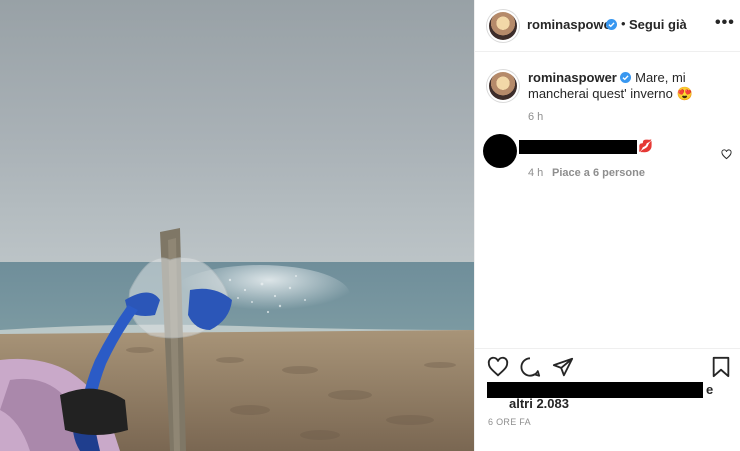  Describe the element at coordinates (645, 146) in the screenshot. I see `comment-emoji: 💋` at that location.